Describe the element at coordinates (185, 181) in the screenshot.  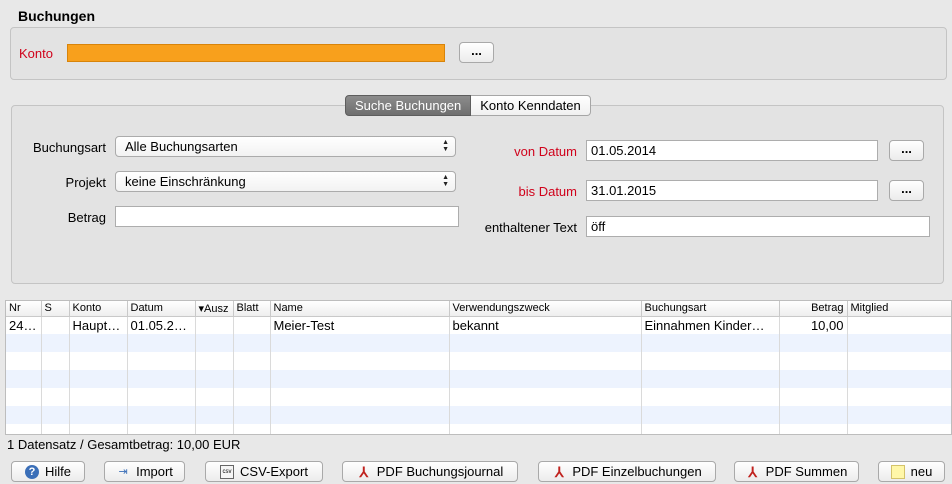
I see `projekt-value: keine Einschränkung` at that location.